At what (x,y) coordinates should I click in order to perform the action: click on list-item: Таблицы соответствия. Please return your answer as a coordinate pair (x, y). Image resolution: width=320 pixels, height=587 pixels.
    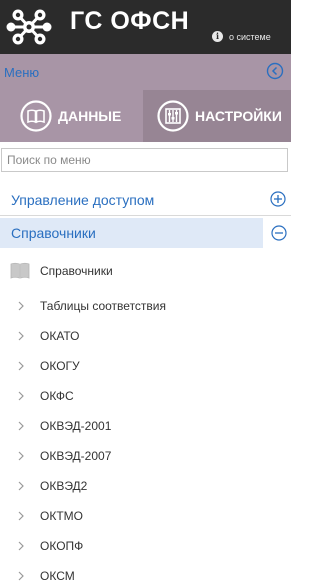
    Looking at the image, I should click on (145, 306).